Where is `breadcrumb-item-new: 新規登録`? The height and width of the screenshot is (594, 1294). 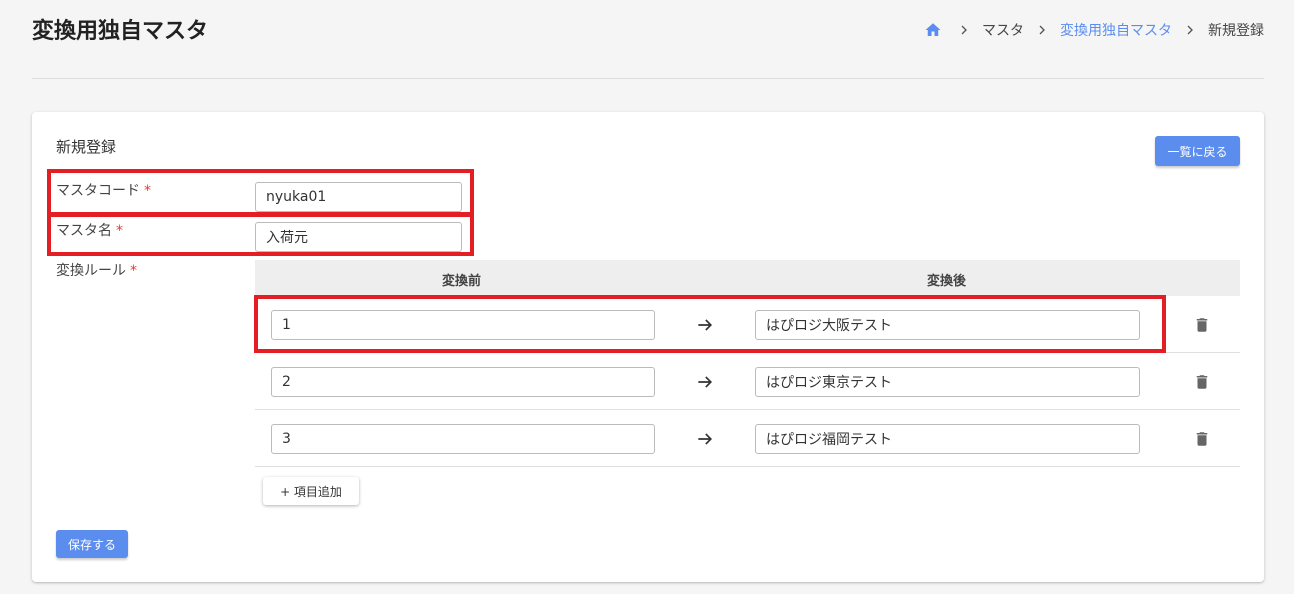 breadcrumb-item-new: 新規登録 is located at coordinates (1236, 31).